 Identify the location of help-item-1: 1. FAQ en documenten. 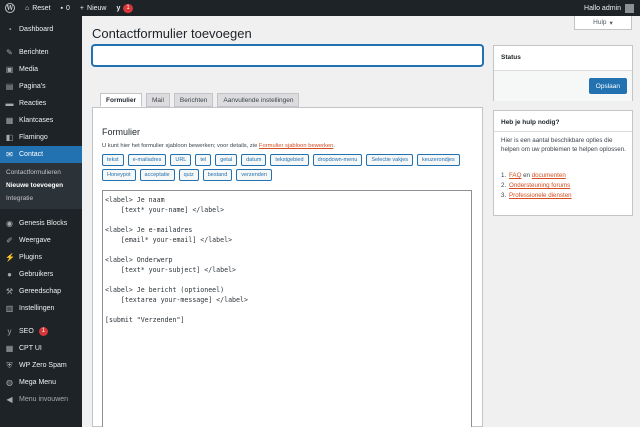
(533, 175).